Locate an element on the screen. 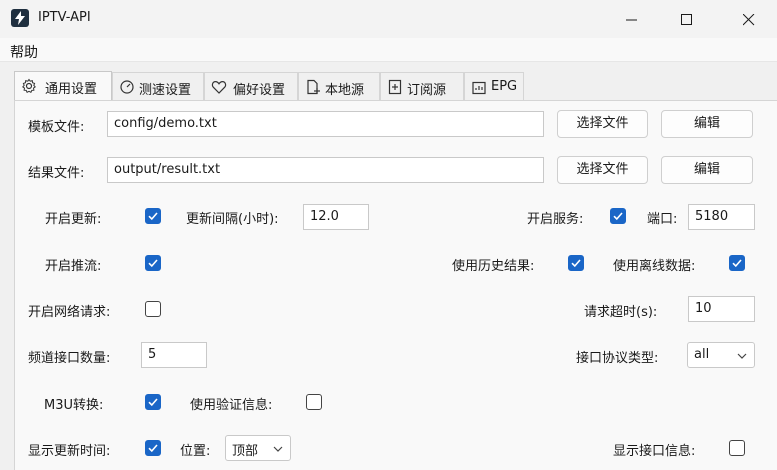 Image resolution: width=777 pixels, height=470 pixels. heart-icon is located at coordinates (219, 87).